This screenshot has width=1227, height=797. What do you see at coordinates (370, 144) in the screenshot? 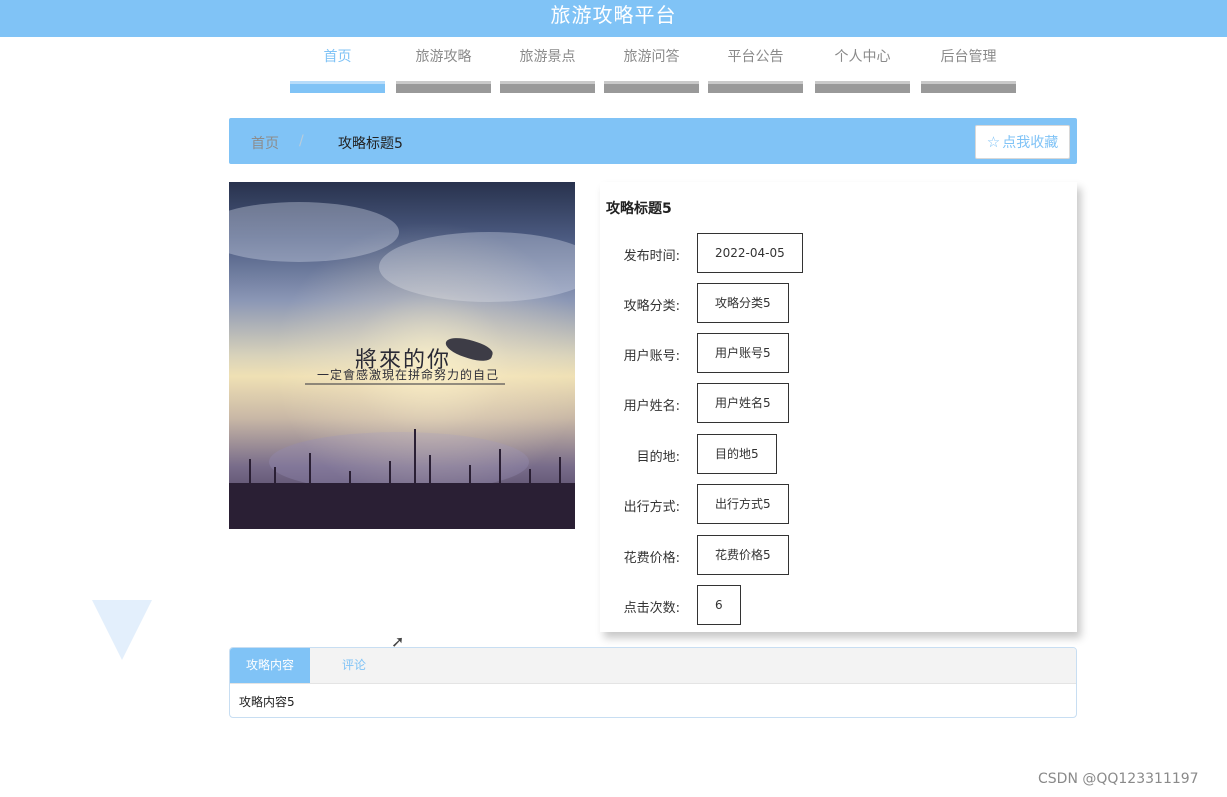
I see `breadcrumb-current: 攻略标题5` at bounding box center [370, 144].